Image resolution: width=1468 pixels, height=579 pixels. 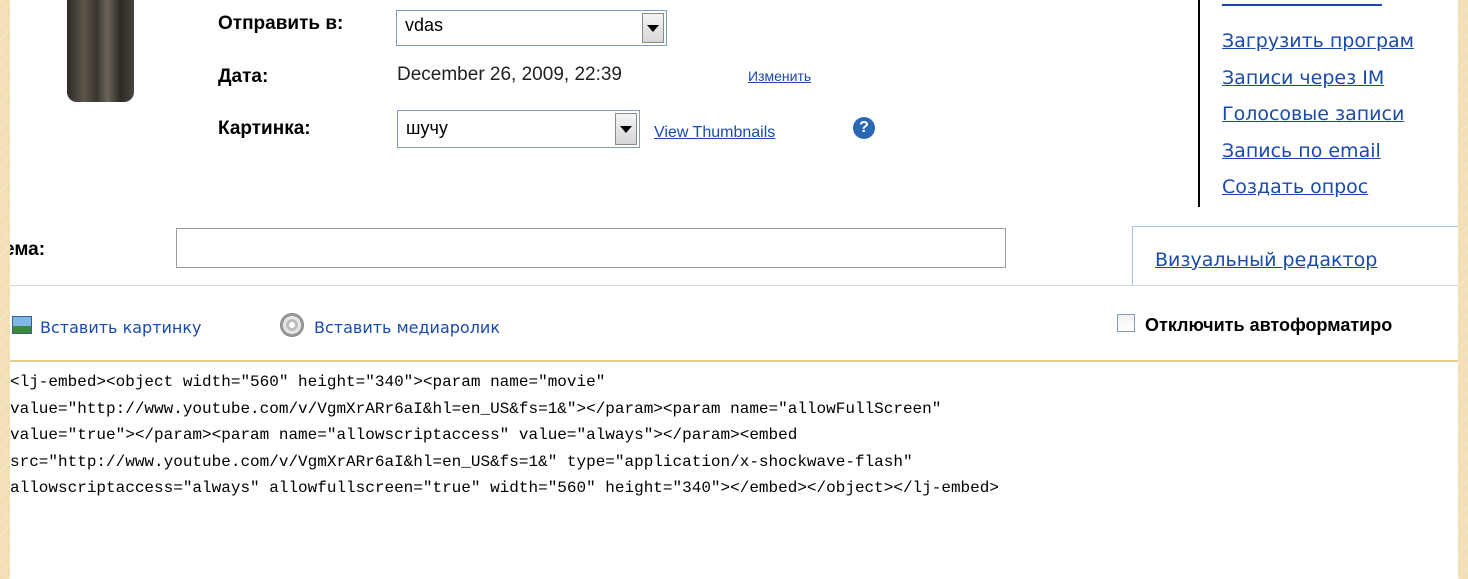 What do you see at coordinates (22, 325) in the screenshot?
I see `image-icon` at bounding box center [22, 325].